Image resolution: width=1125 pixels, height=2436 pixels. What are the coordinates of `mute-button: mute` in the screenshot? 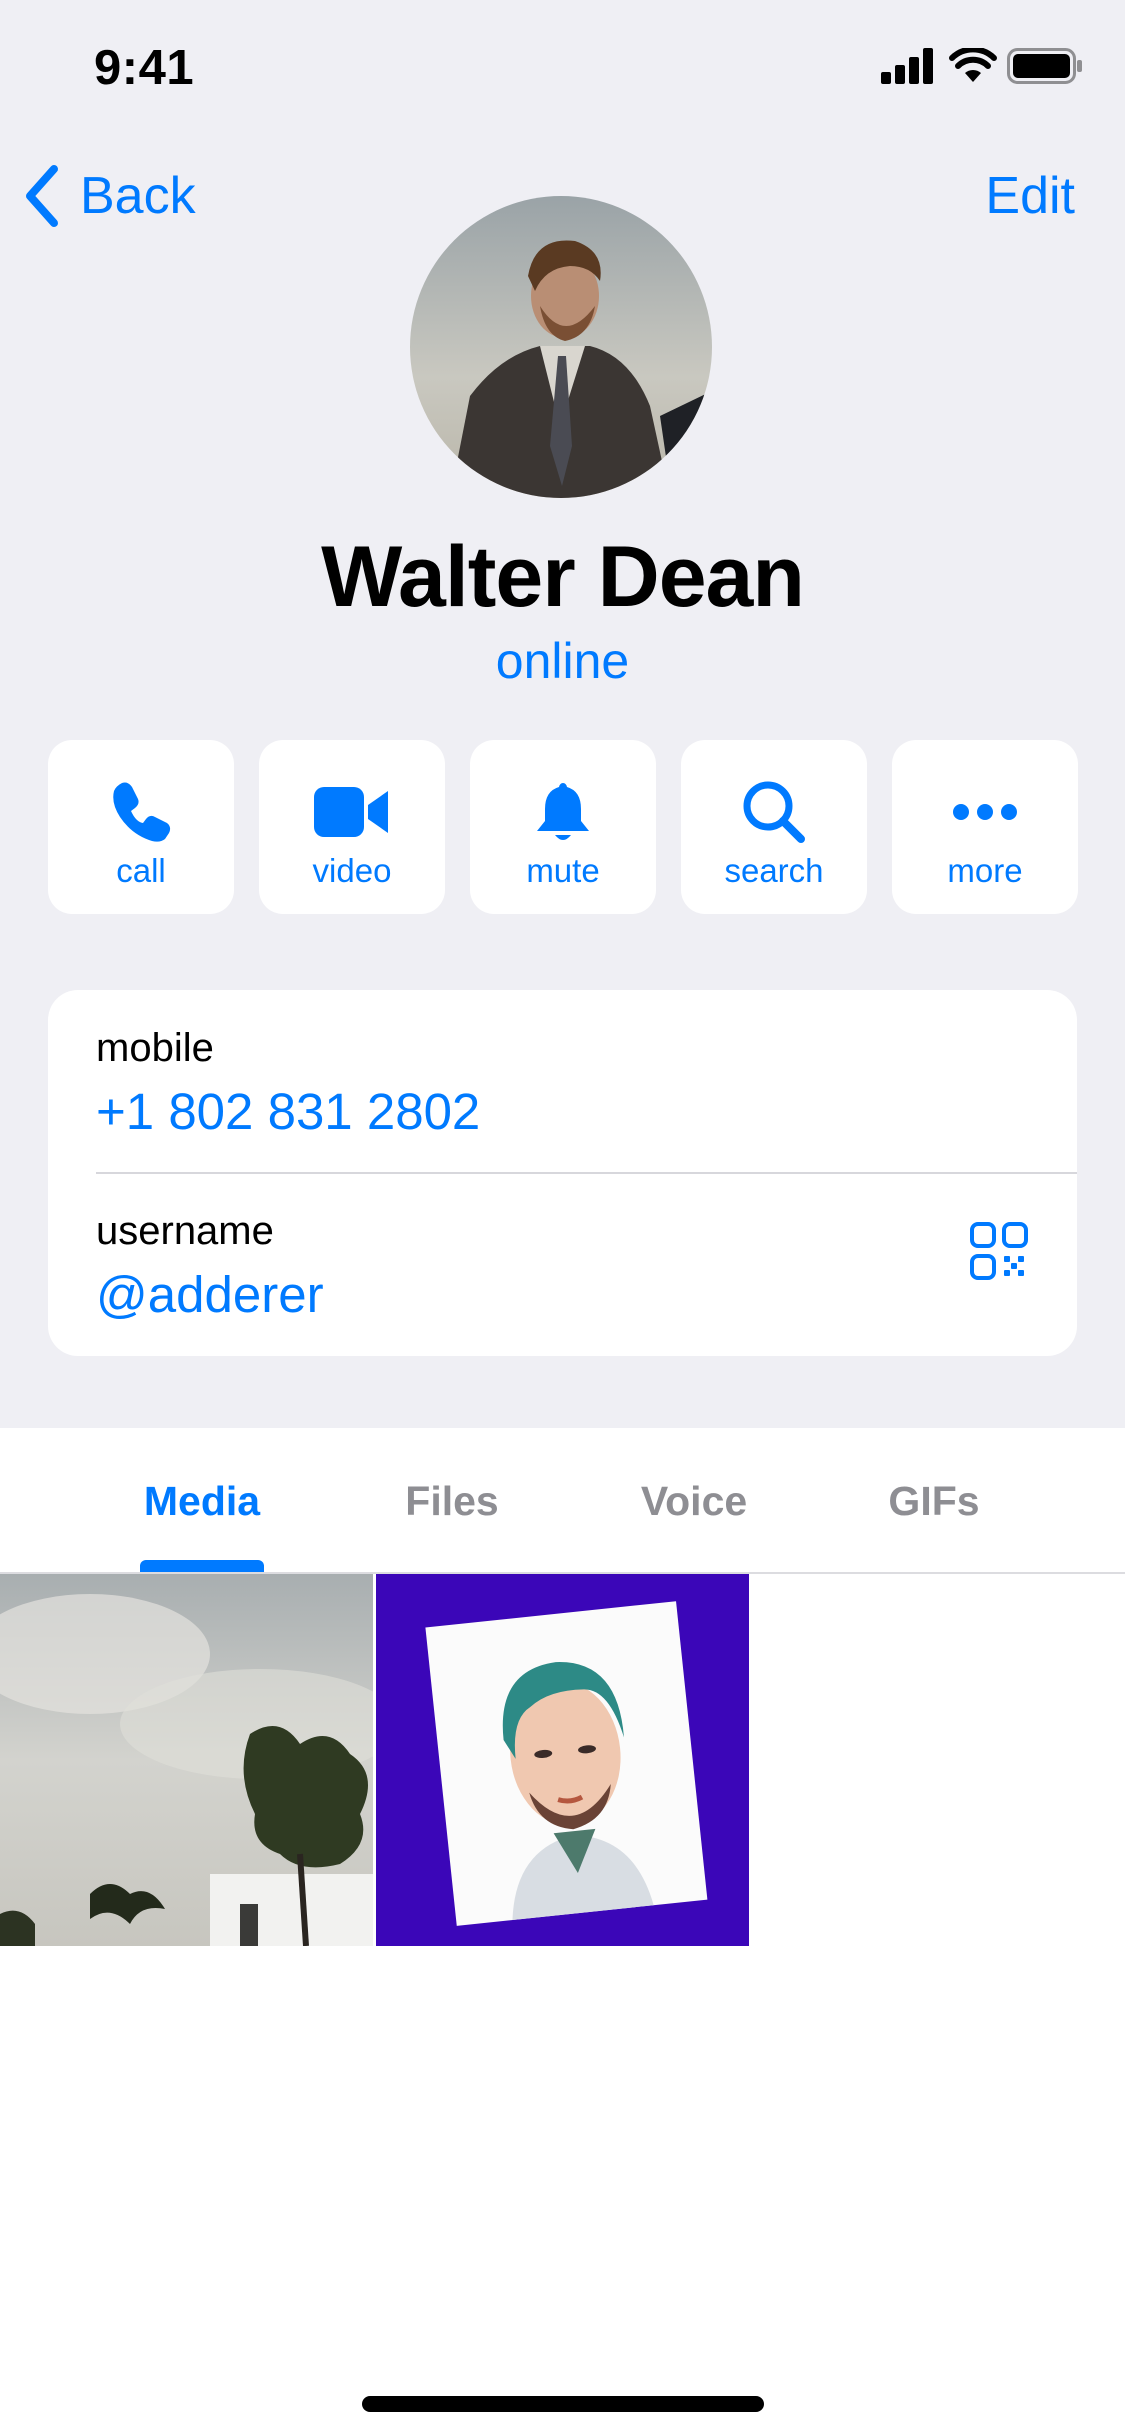 It's located at (563, 827).